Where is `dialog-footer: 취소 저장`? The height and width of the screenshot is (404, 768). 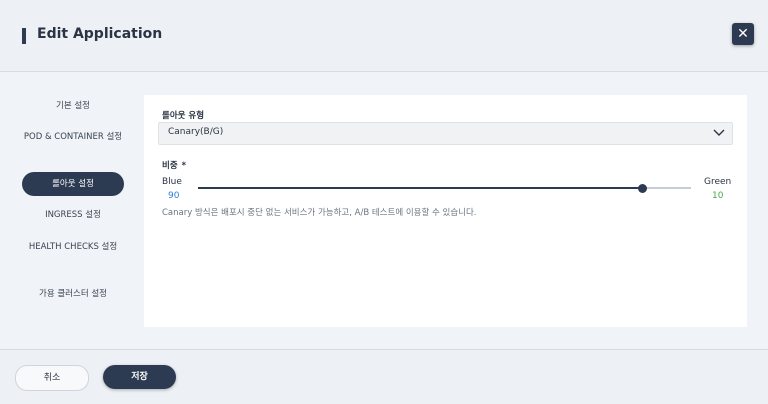
dialog-footer: 취소 저장 is located at coordinates (384, 376).